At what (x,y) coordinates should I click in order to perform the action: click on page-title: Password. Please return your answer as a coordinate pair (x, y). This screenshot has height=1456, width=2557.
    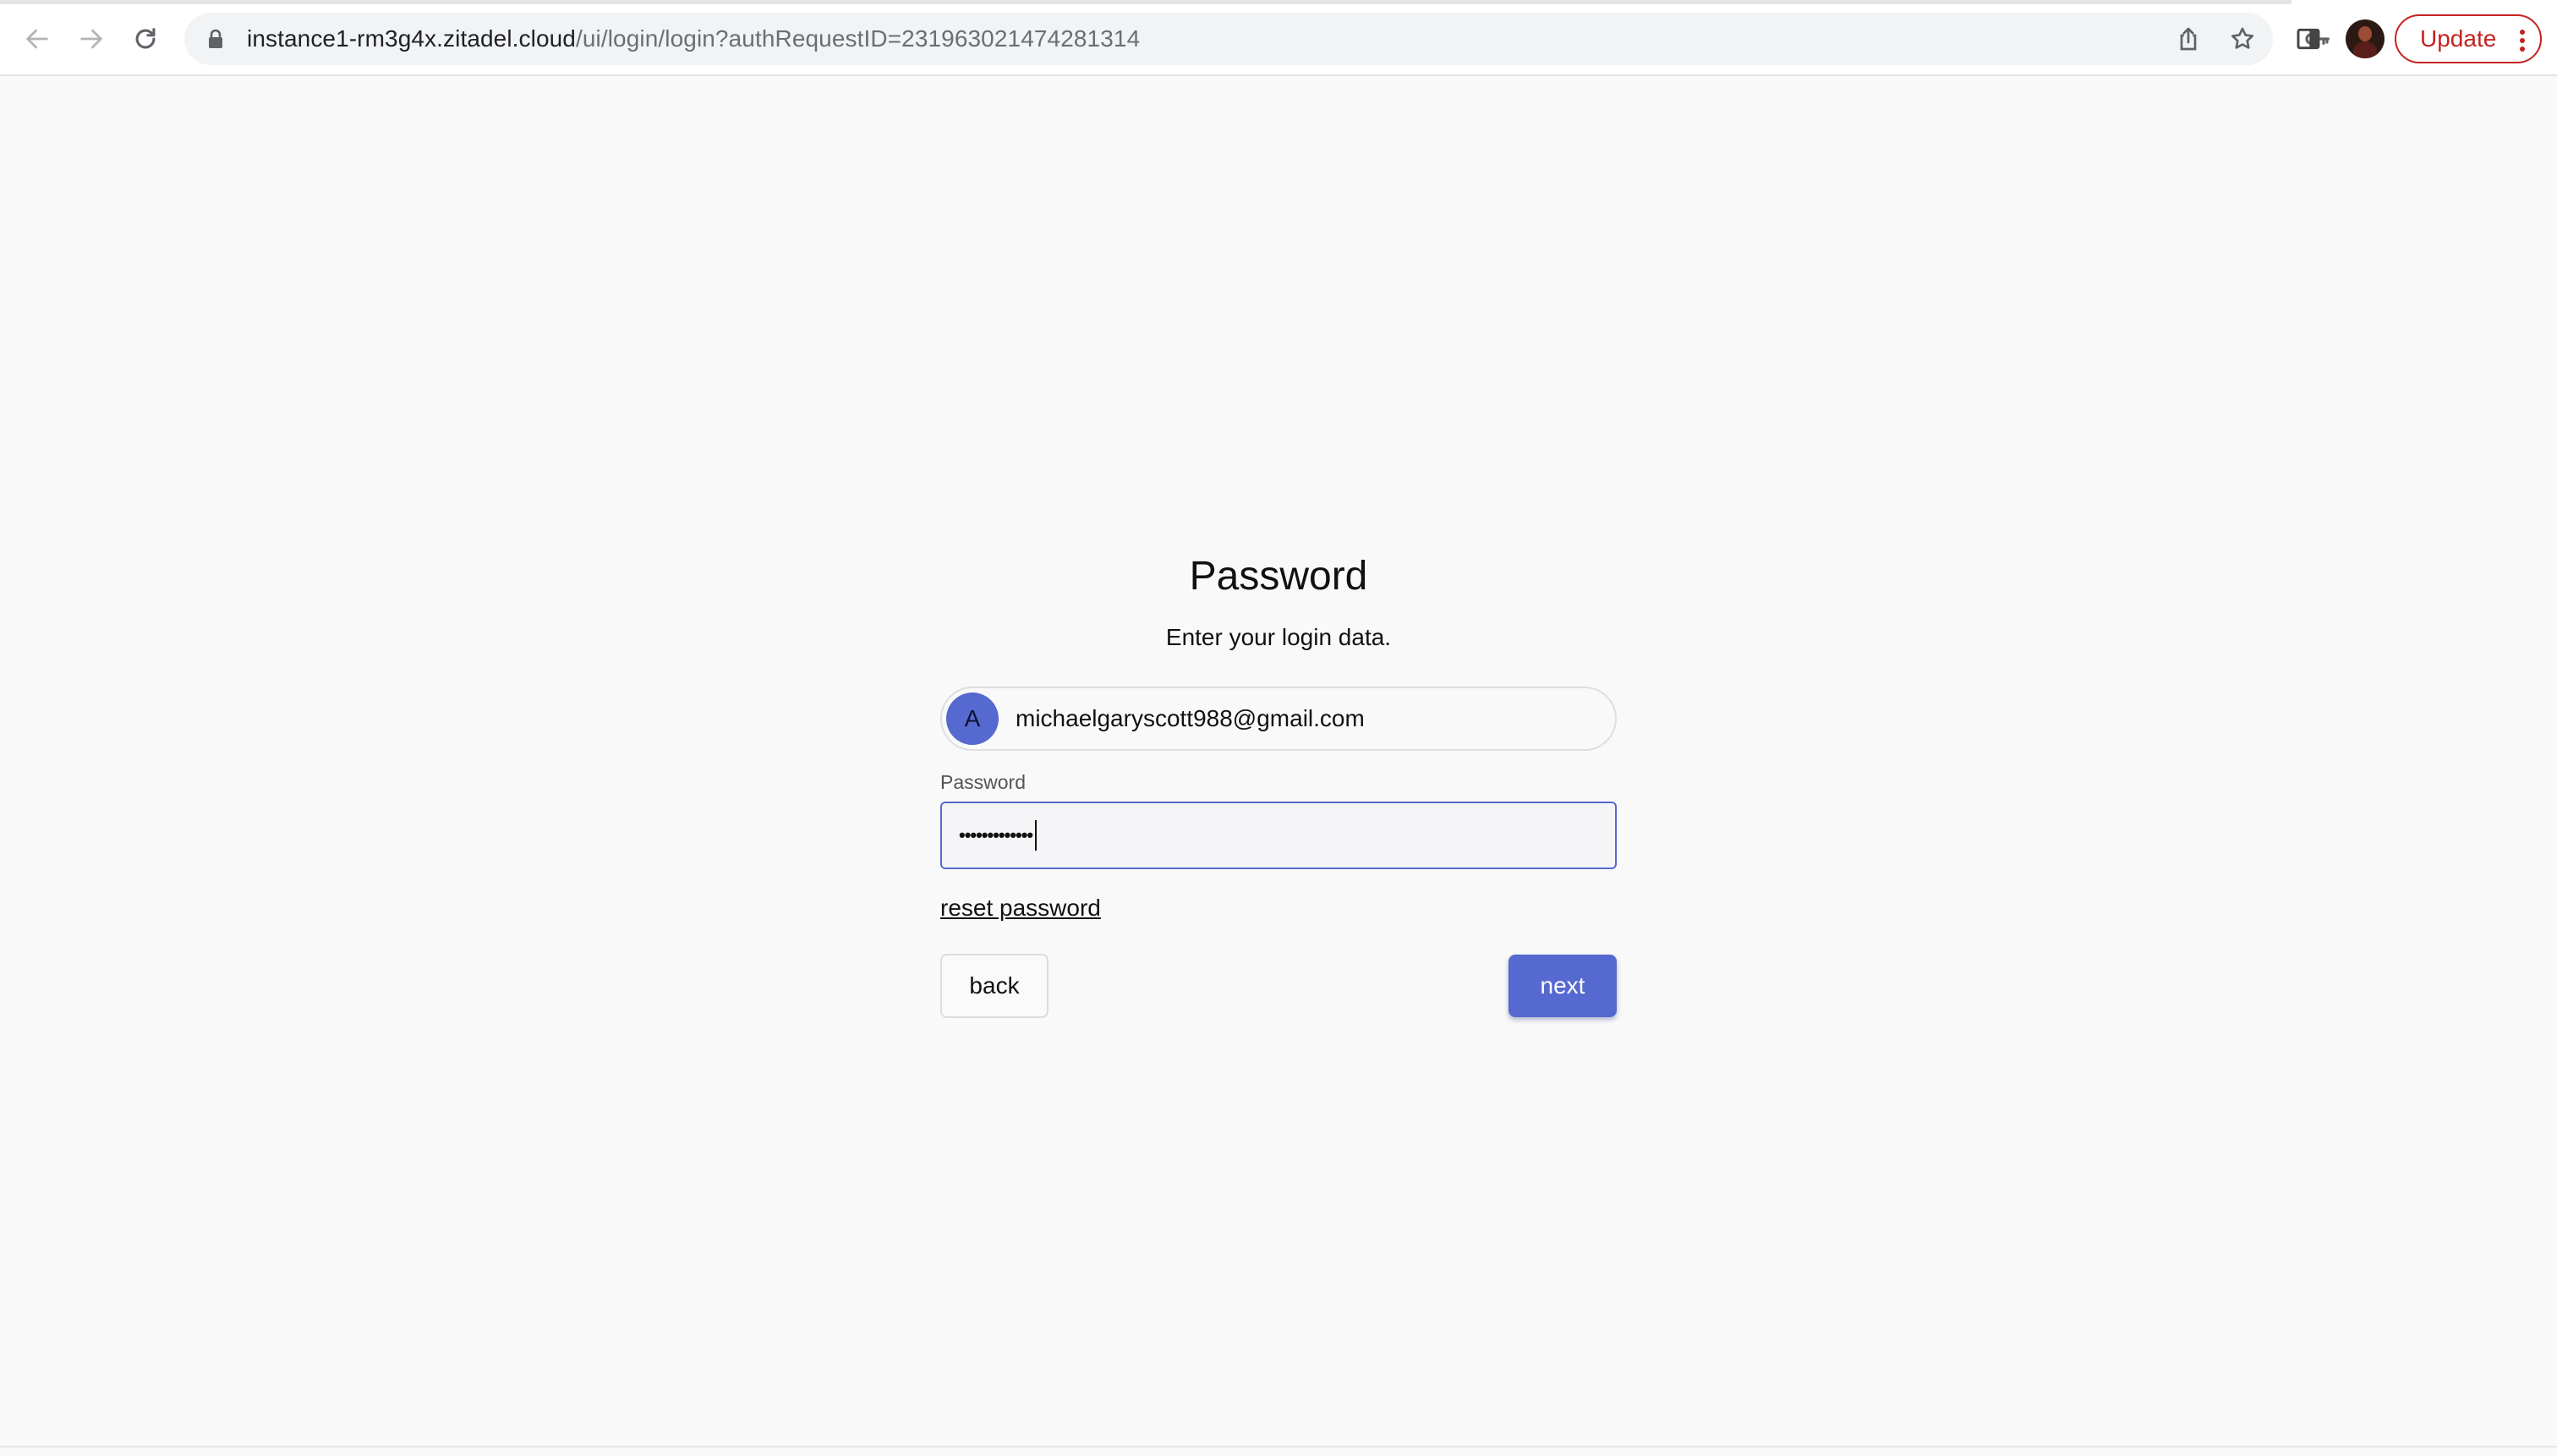
    Looking at the image, I should click on (1278, 576).